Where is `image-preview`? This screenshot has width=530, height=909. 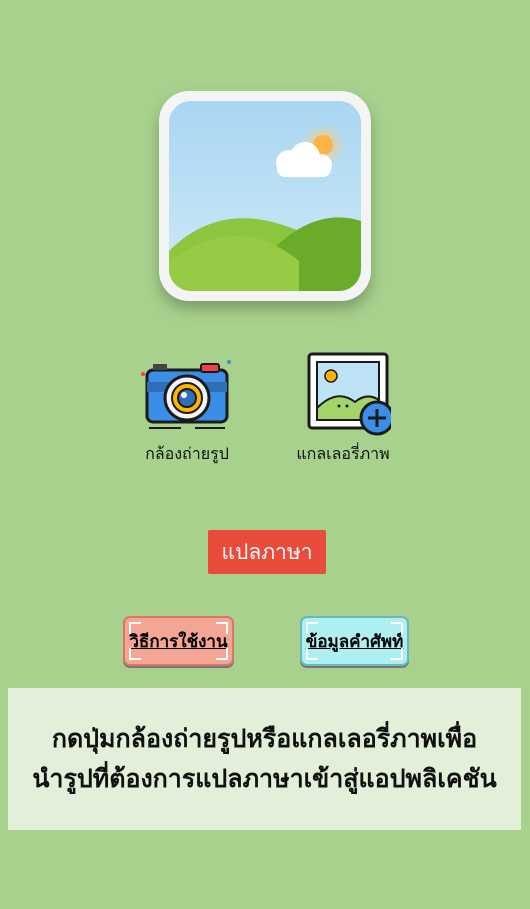 image-preview is located at coordinates (265, 196).